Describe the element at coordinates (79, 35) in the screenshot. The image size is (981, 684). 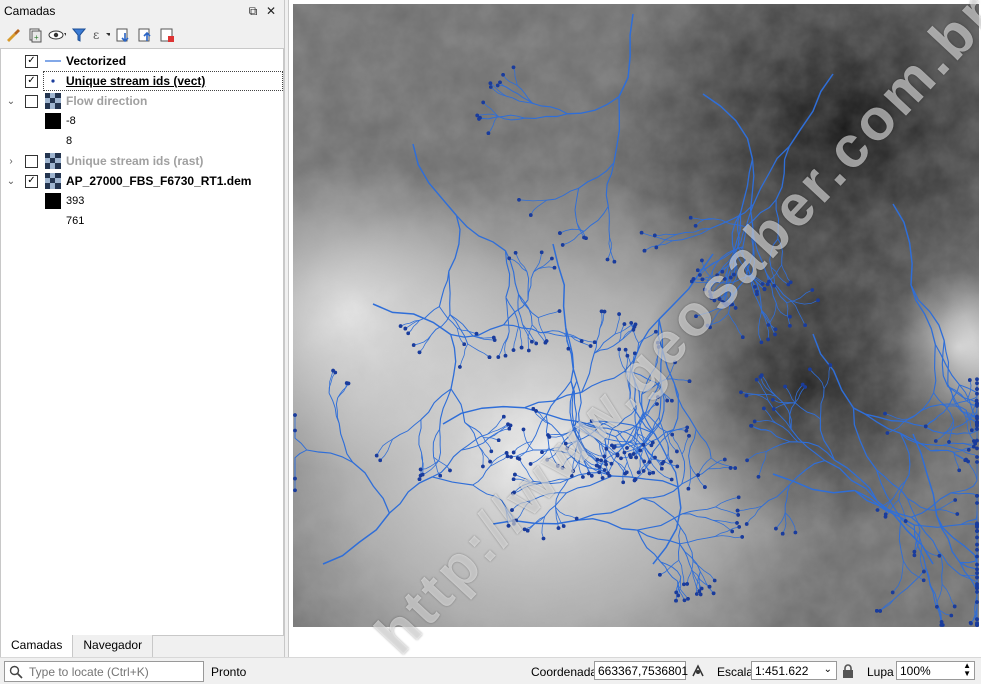
I see `filter-icon` at that location.